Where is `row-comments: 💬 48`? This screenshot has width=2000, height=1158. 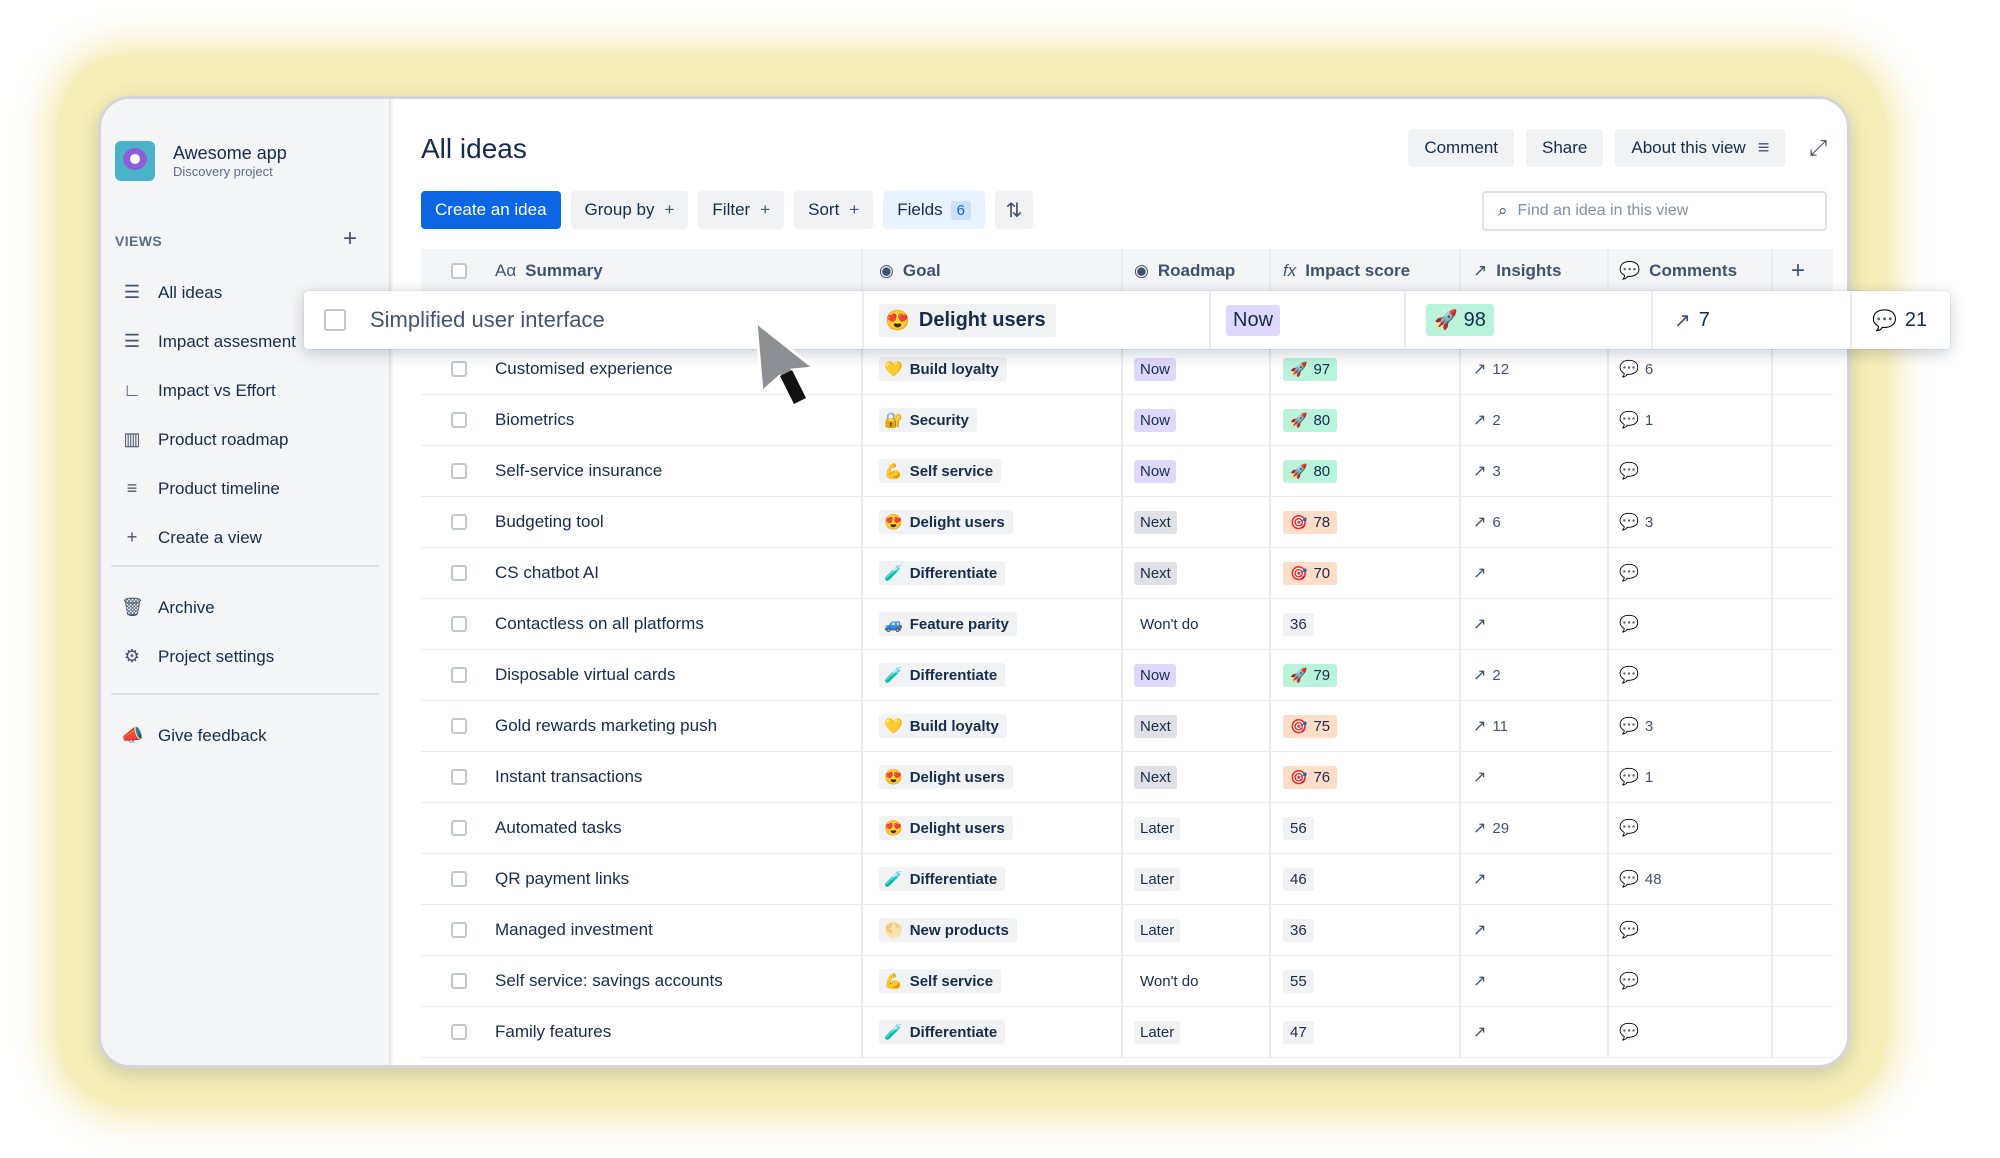 row-comments: 💬 48 is located at coordinates (1689, 879).